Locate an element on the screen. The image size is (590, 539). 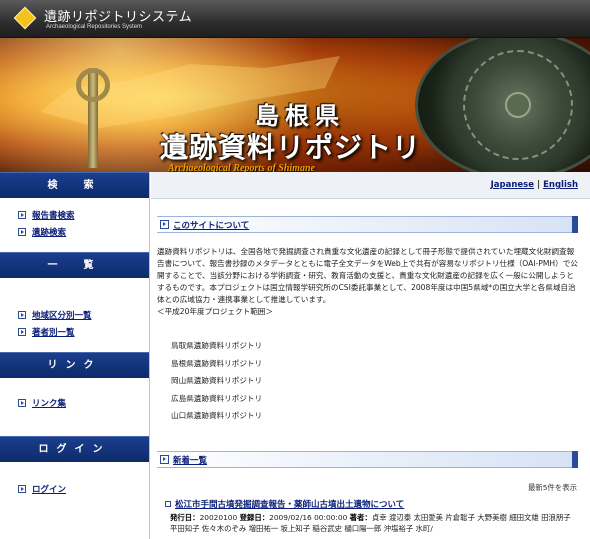
sidebar-link-author-list: 著者別一覧 is located at coordinates (83, 331).